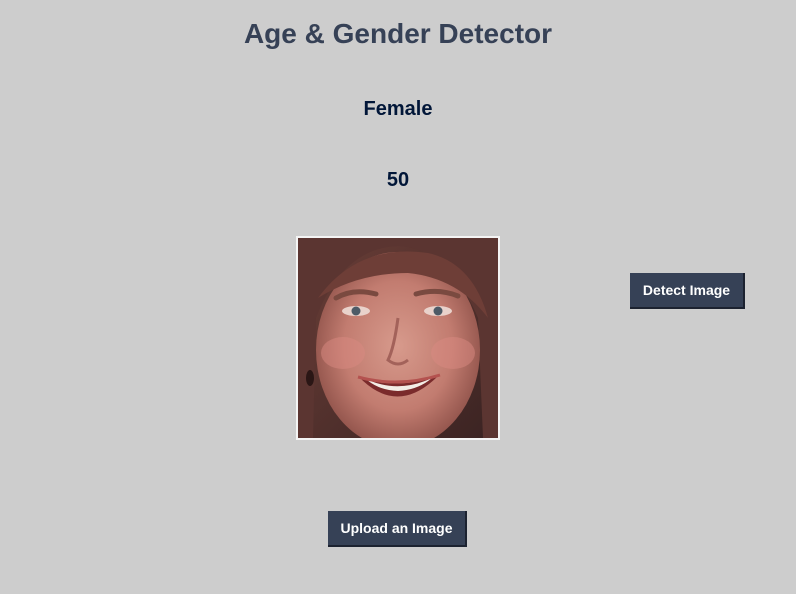  Describe the element at coordinates (397, 529) in the screenshot. I see `upload-image-button: Upload an Image` at that location.